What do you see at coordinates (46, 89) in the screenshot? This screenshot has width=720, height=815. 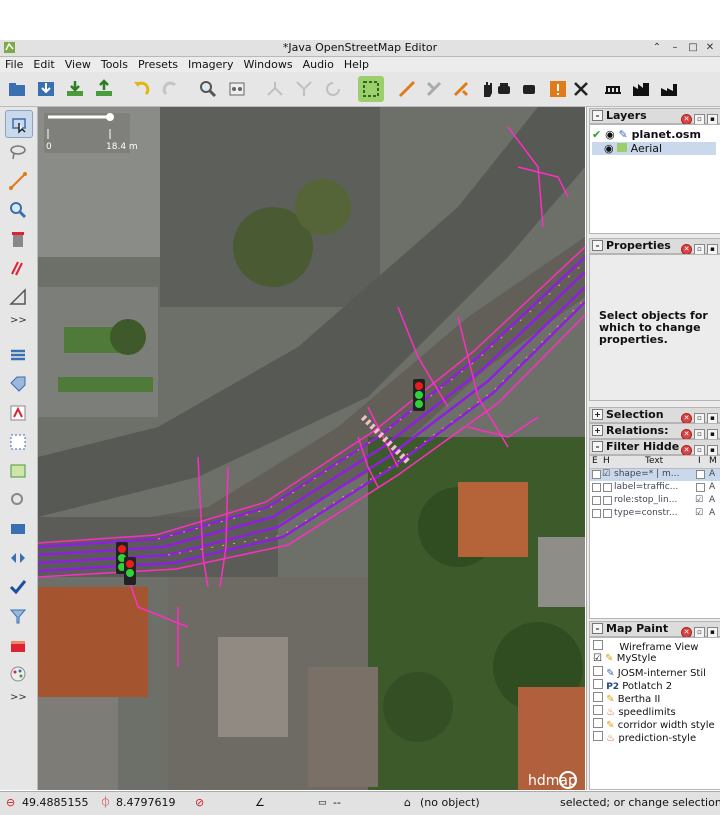 I see `save-icon` at bounding box center [46, 89].